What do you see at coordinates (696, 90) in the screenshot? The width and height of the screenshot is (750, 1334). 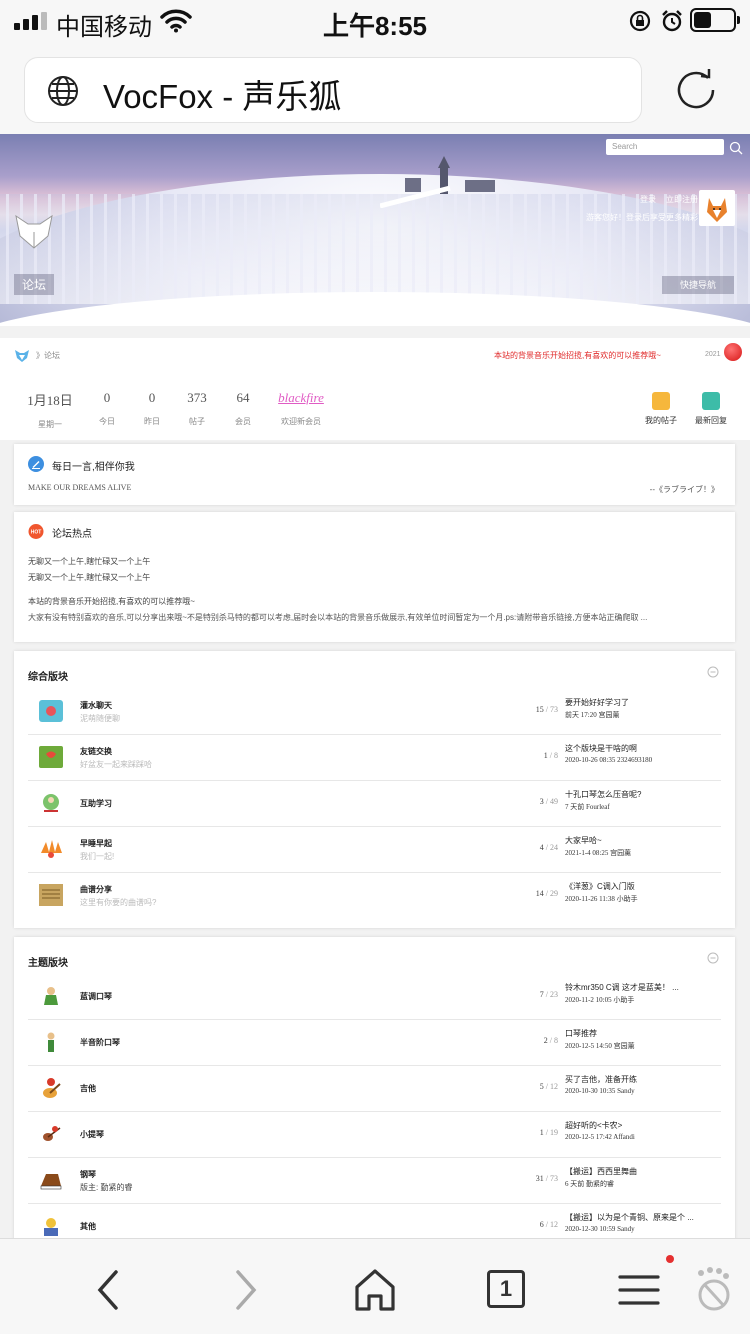 I see `reload-icon` at bounding box center [696, 90].